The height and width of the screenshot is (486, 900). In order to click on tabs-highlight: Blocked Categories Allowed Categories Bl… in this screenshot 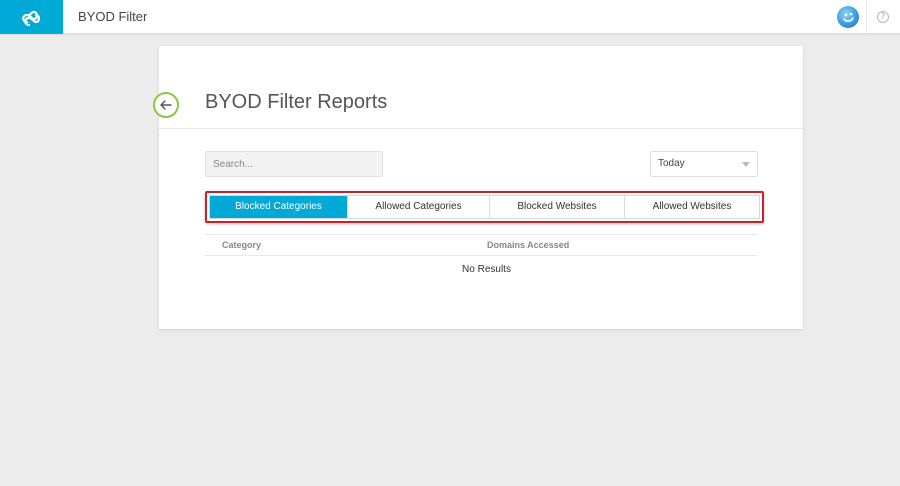, I will do `click(484, 207)`.